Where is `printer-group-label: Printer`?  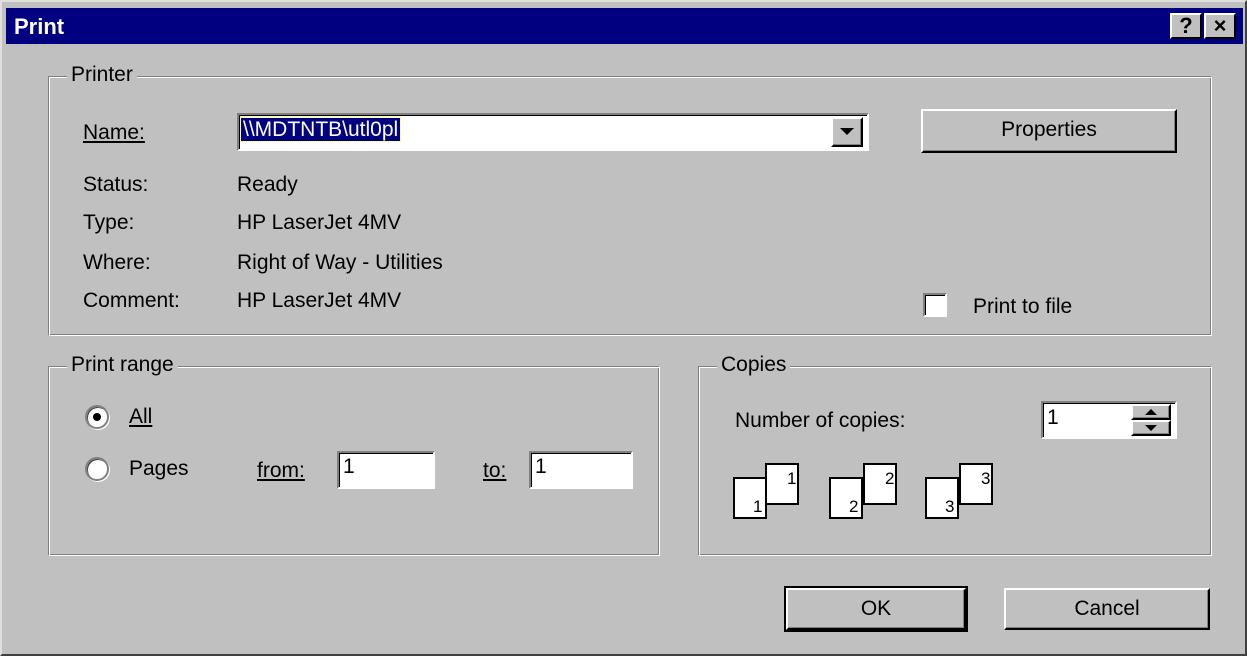 printer-group-label: Printer is located at coordinates (102, 75).